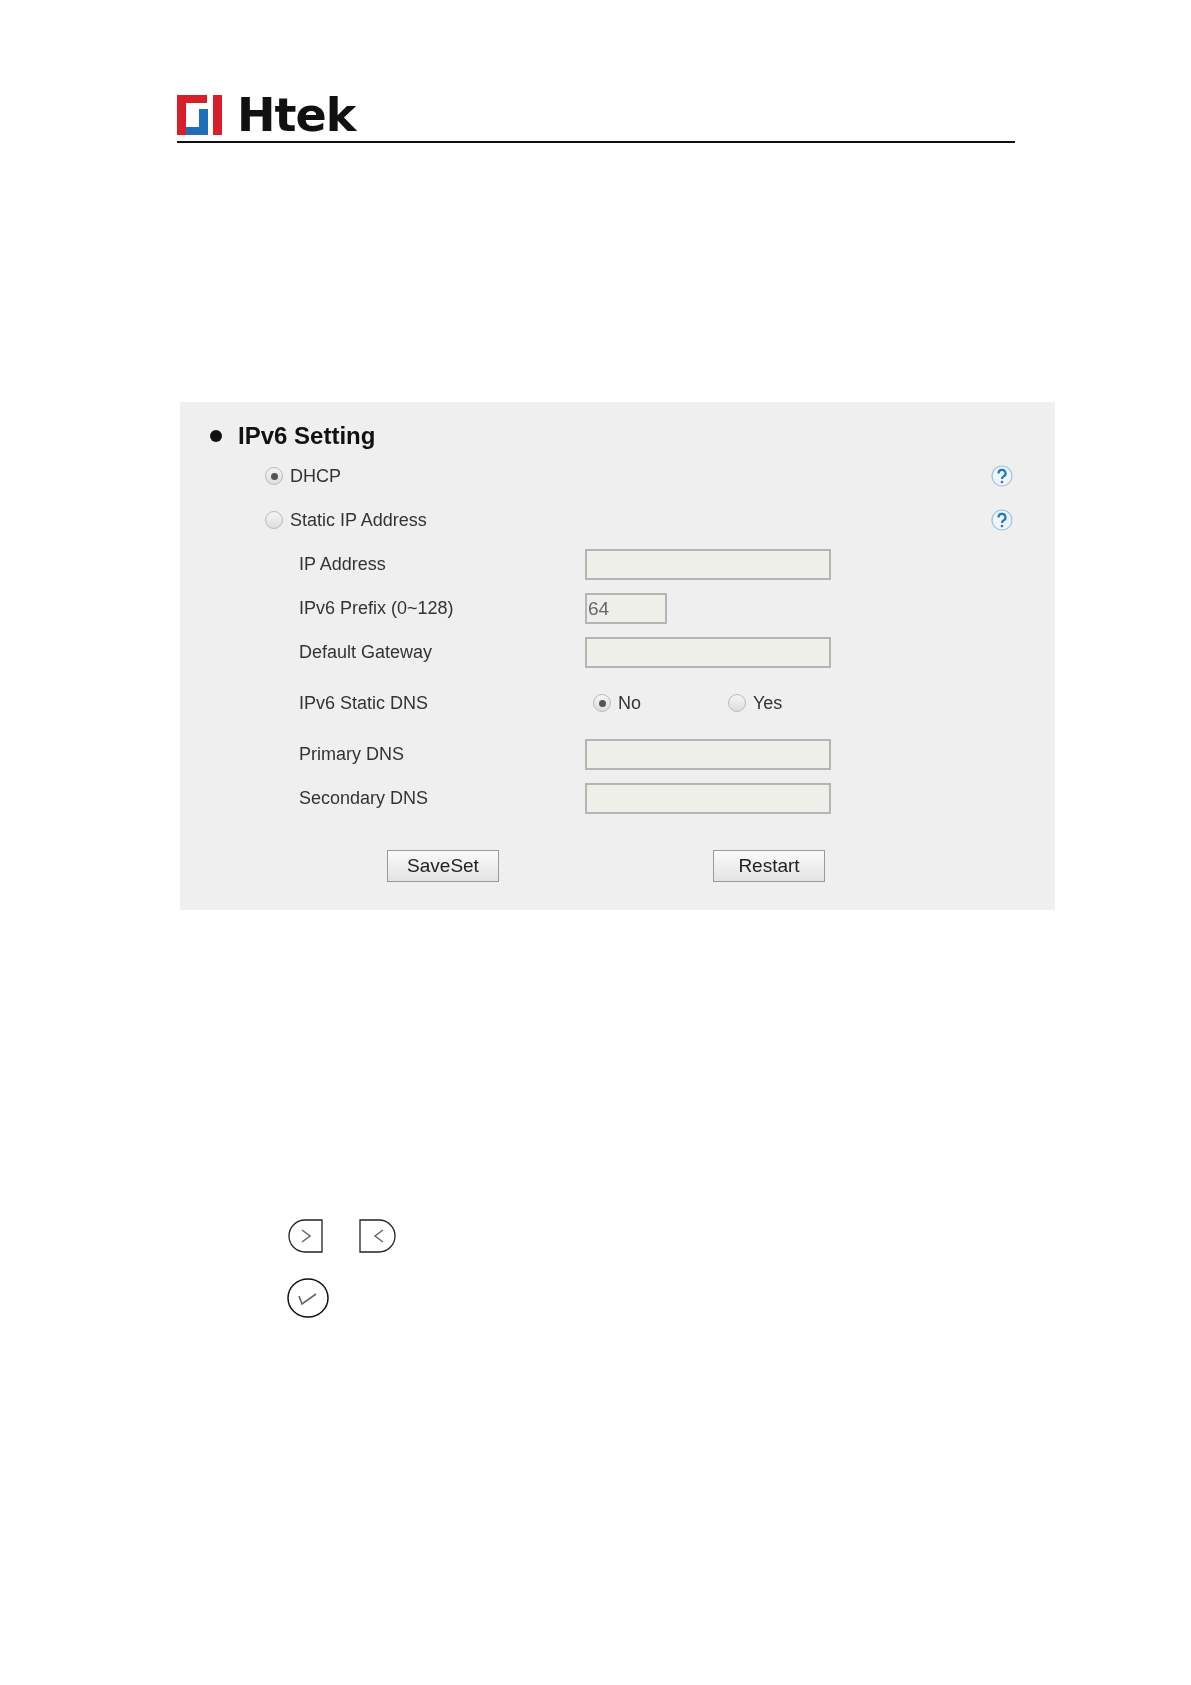 The image size is (1191, 1685). What do you see at coordinates (366, 652) in the screenshot?
I see `field-label: Default Gateway` at bounding box center [366, 652].